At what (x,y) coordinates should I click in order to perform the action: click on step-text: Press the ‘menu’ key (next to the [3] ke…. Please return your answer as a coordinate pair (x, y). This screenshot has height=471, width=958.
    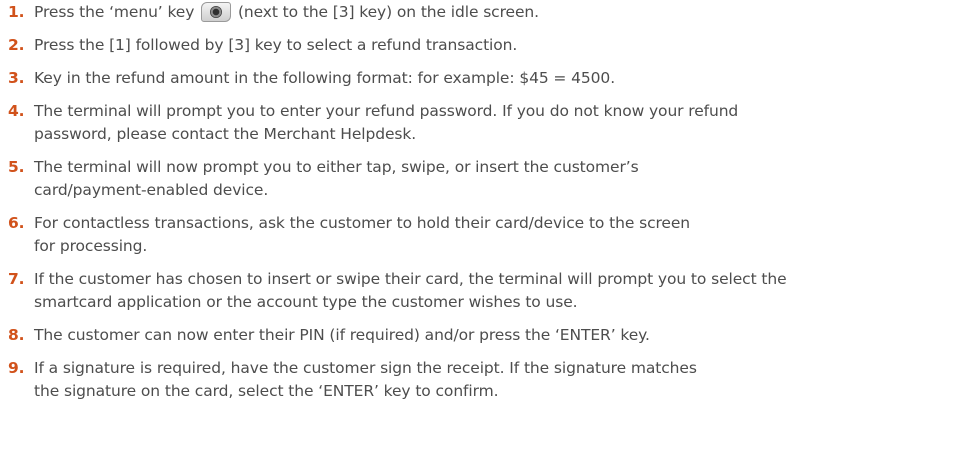
    Looking at the image, I should click on (493, 12).